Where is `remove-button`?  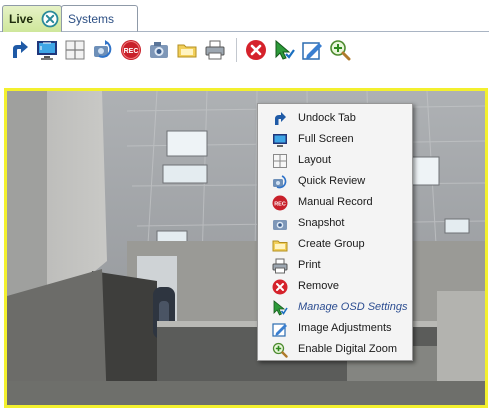 remove-button is located at coordinates (256, 50).